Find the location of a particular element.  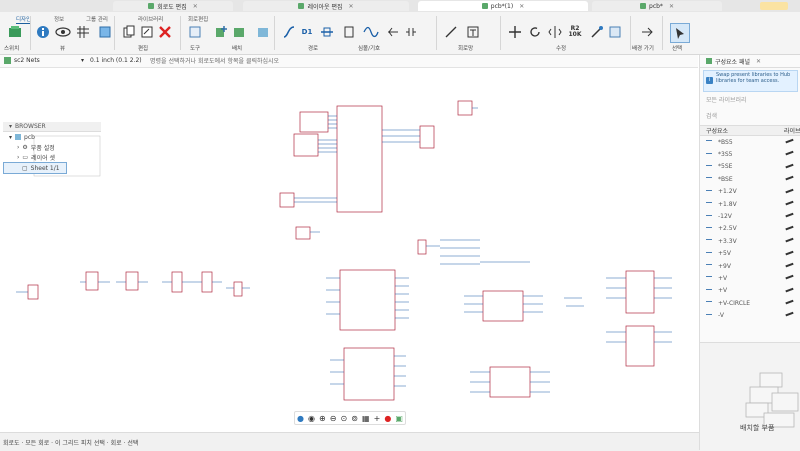

column-header: 구성요소 is located at coordinates (745, 130).